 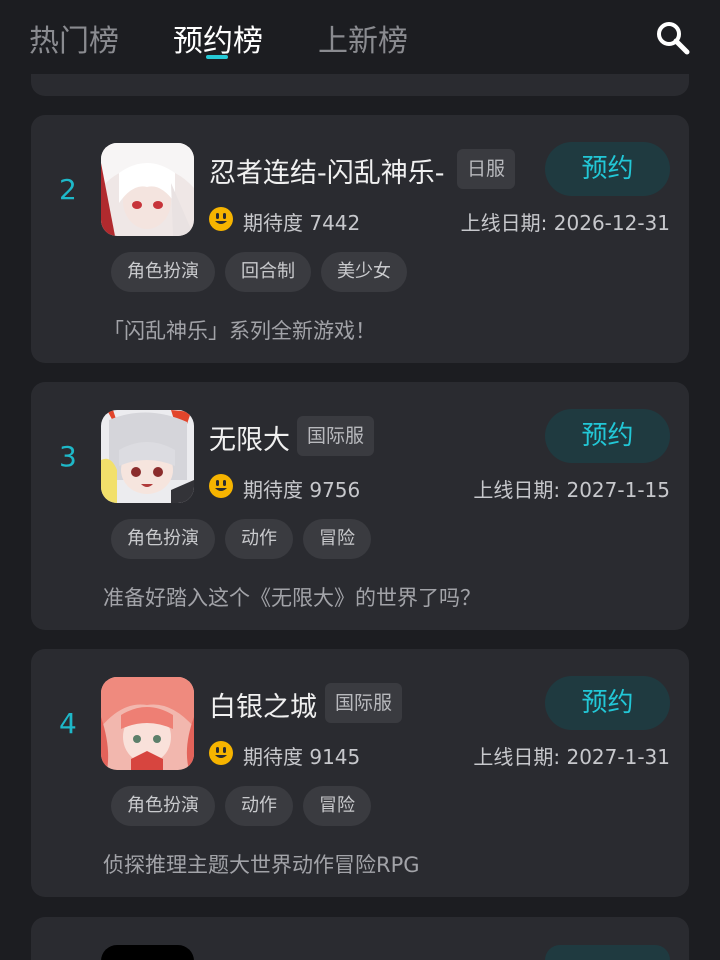 I want to click on release-date: 上线日期: 2027-1-31, so click(x=571, y=757).